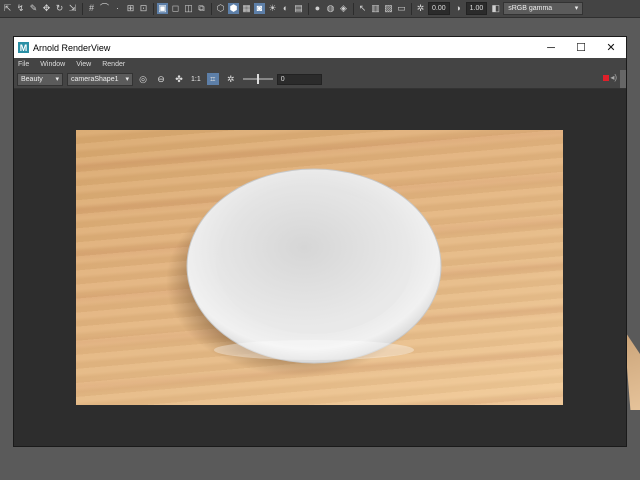  Describe the element at coordinates (299, 79) in the screenshot. I see `exposure-field: 0` at that location.